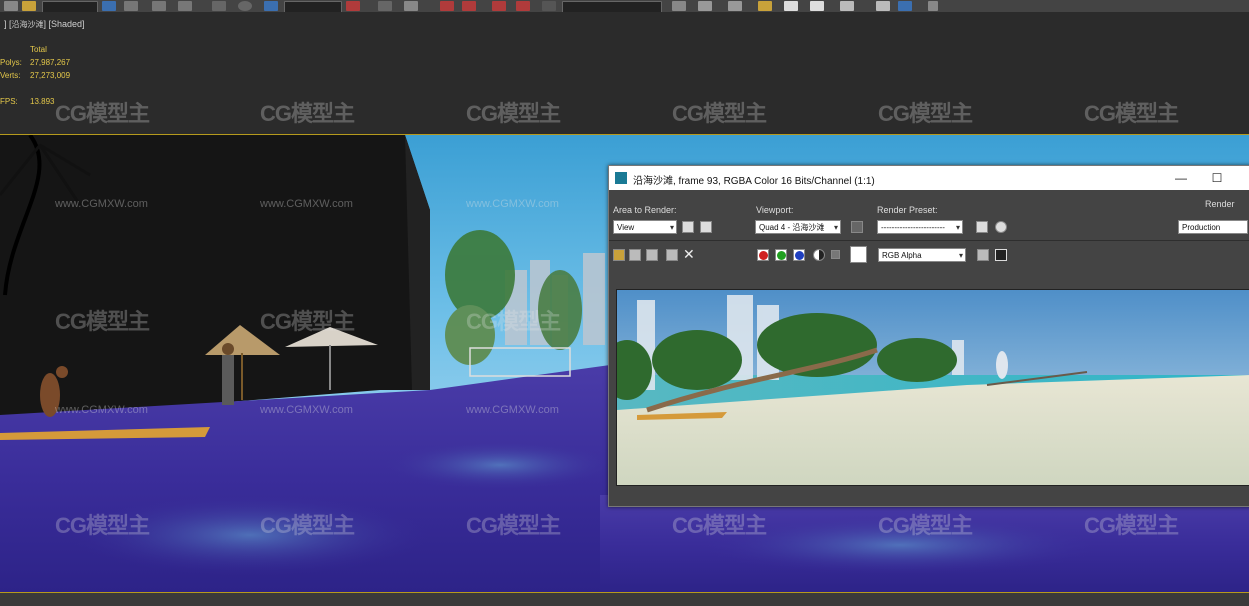 The image size is (1249, 606). What do you see at coordinates (847, 6) in the screenshot?
I see `render-production-icon` at bounding box center [847, 6].